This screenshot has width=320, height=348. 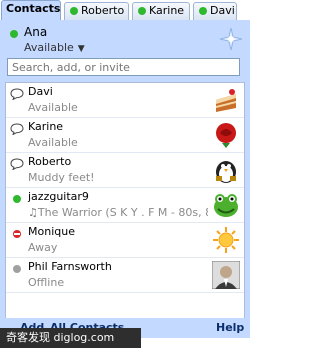 I want to click on chevron-down-icon: ▼, so click(x=81, y=49).